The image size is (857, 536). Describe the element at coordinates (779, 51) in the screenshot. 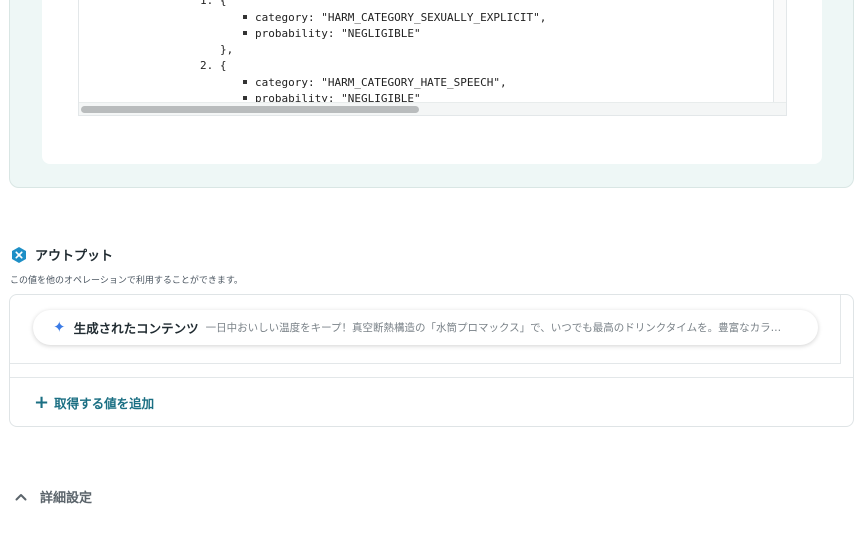

I see `vertical-scrollbar` at that location.